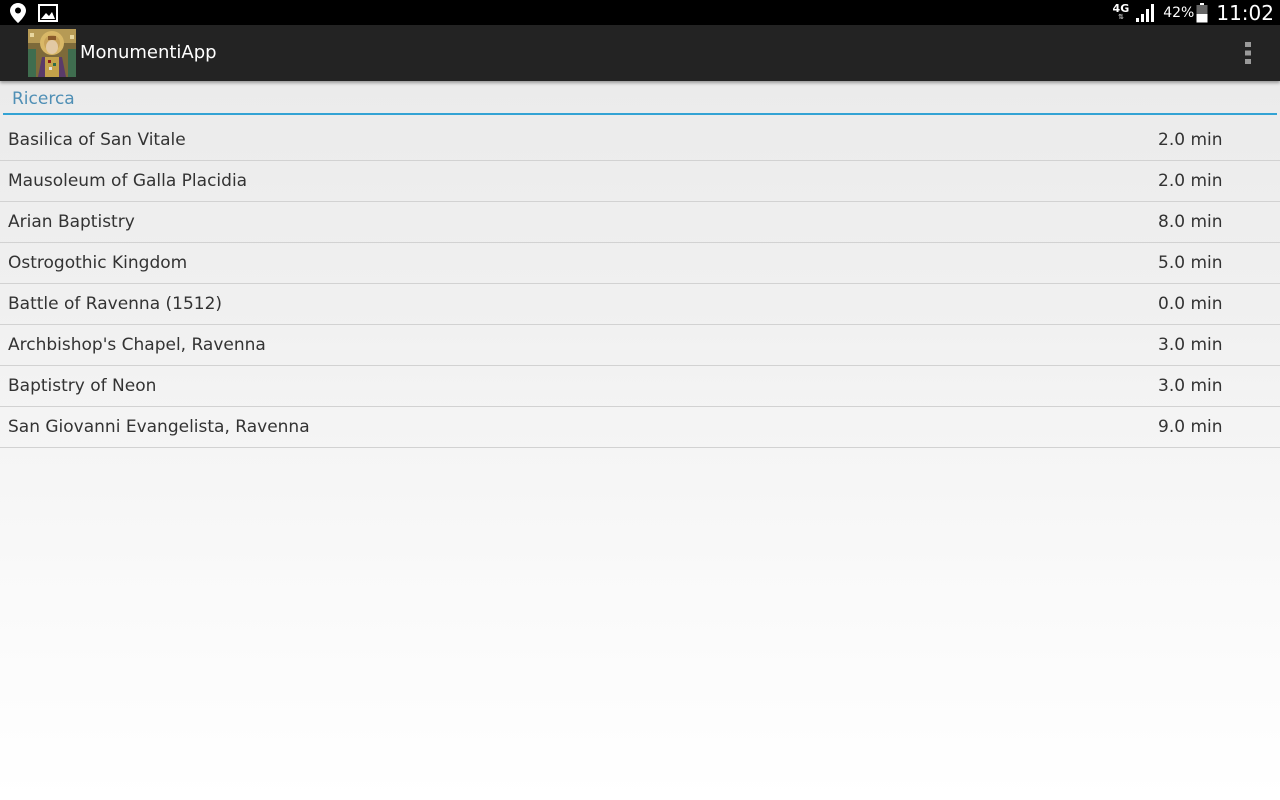 This screenshot has height=800, width=1280. I want to click on network-type-indicator: 4G ⇅, so click(1121, 12).